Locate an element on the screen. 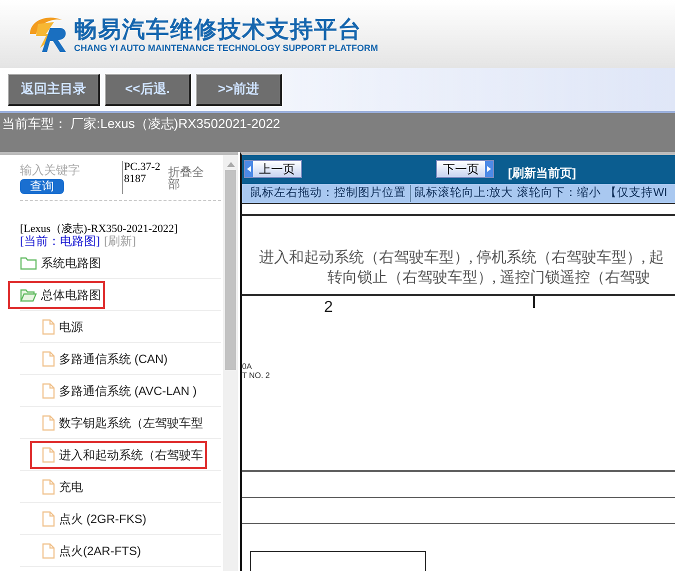  hint-text: 滚轮向下：缩小 is located at coordinates (559, 193).